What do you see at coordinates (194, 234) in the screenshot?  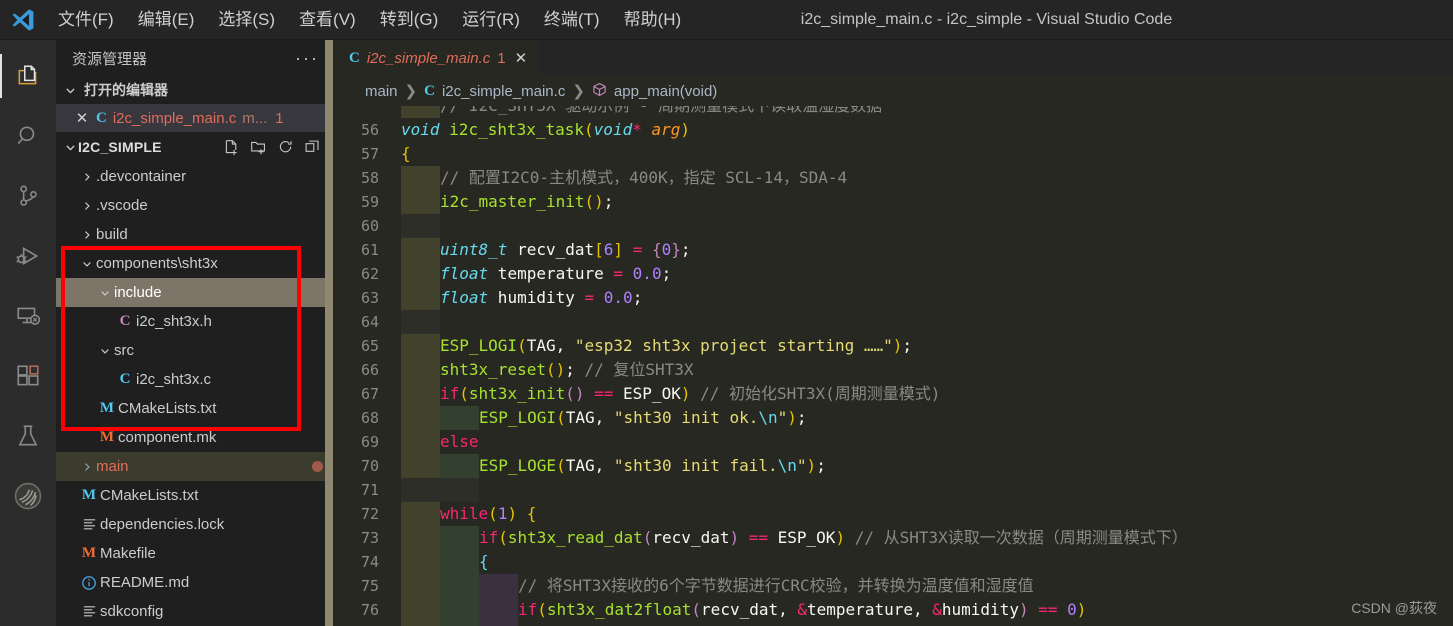 I see `tree-row-build: build` at bounding box center [194, 234].